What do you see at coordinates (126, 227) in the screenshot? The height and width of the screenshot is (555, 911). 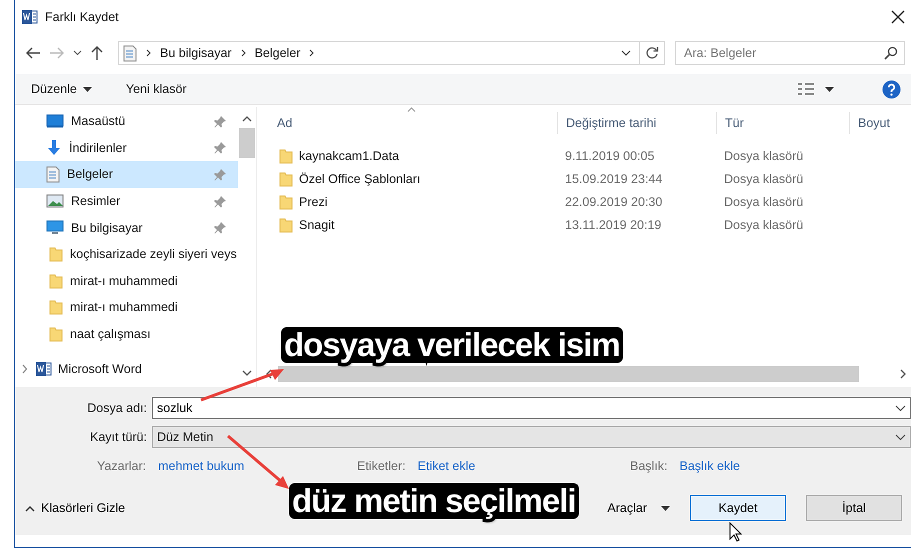 I see `sidebar-item: Bu bilgisayar` at bounding box center [126, 227].